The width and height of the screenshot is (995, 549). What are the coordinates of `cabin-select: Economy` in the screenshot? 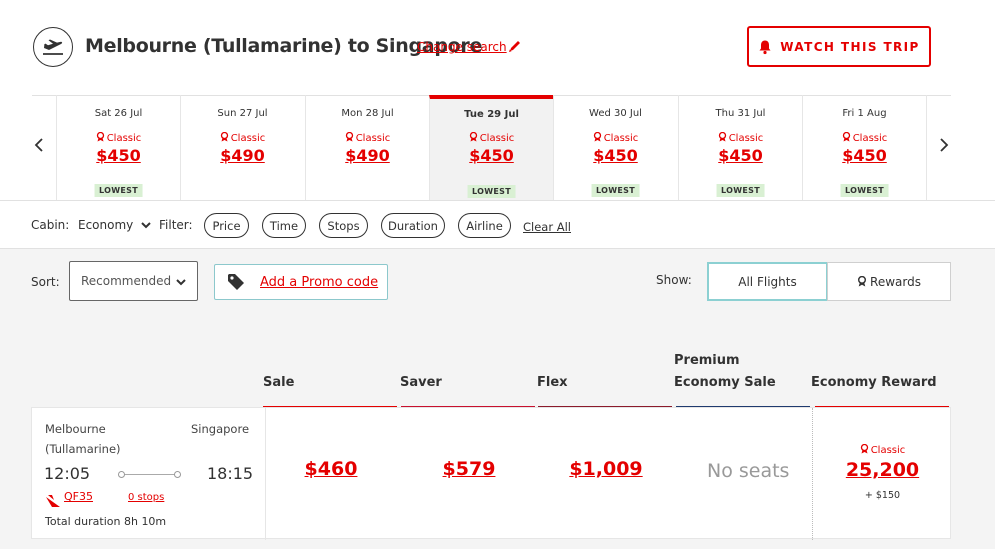 It's located at (114, 225).